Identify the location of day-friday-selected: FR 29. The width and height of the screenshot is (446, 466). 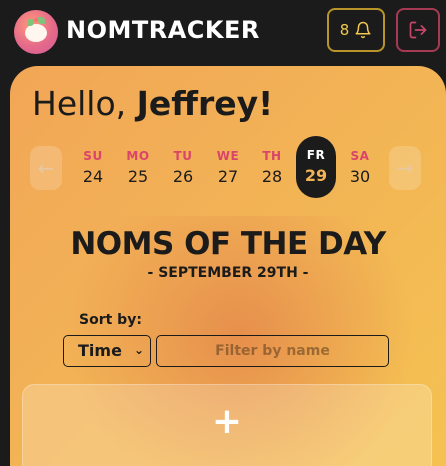
(316, 167).